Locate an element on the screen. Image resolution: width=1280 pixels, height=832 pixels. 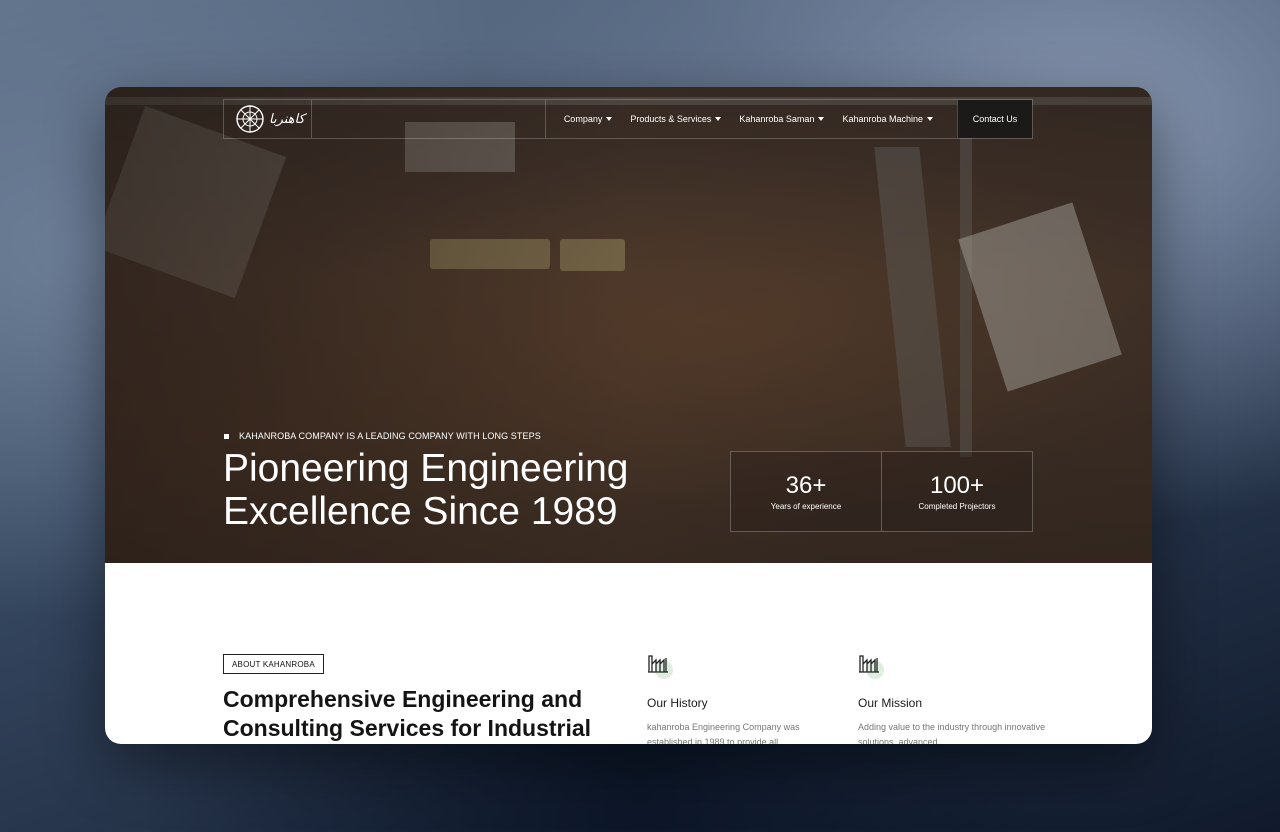
stat-projects: 100+ Completed Projectors is located at coordinates (956, 491).